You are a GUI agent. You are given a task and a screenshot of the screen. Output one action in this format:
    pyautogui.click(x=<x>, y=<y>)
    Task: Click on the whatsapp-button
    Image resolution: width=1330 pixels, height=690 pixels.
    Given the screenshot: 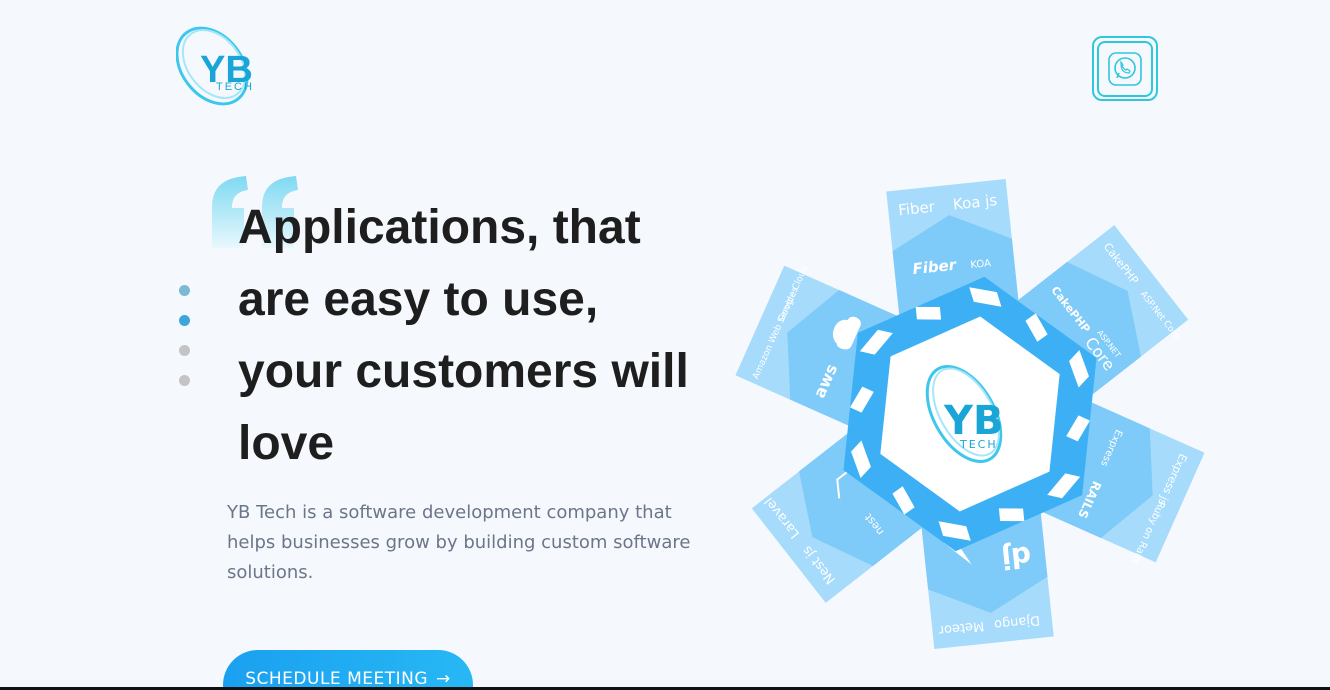 What is the action you would take?
    pyautogui.click(x=1125, y=68)
    